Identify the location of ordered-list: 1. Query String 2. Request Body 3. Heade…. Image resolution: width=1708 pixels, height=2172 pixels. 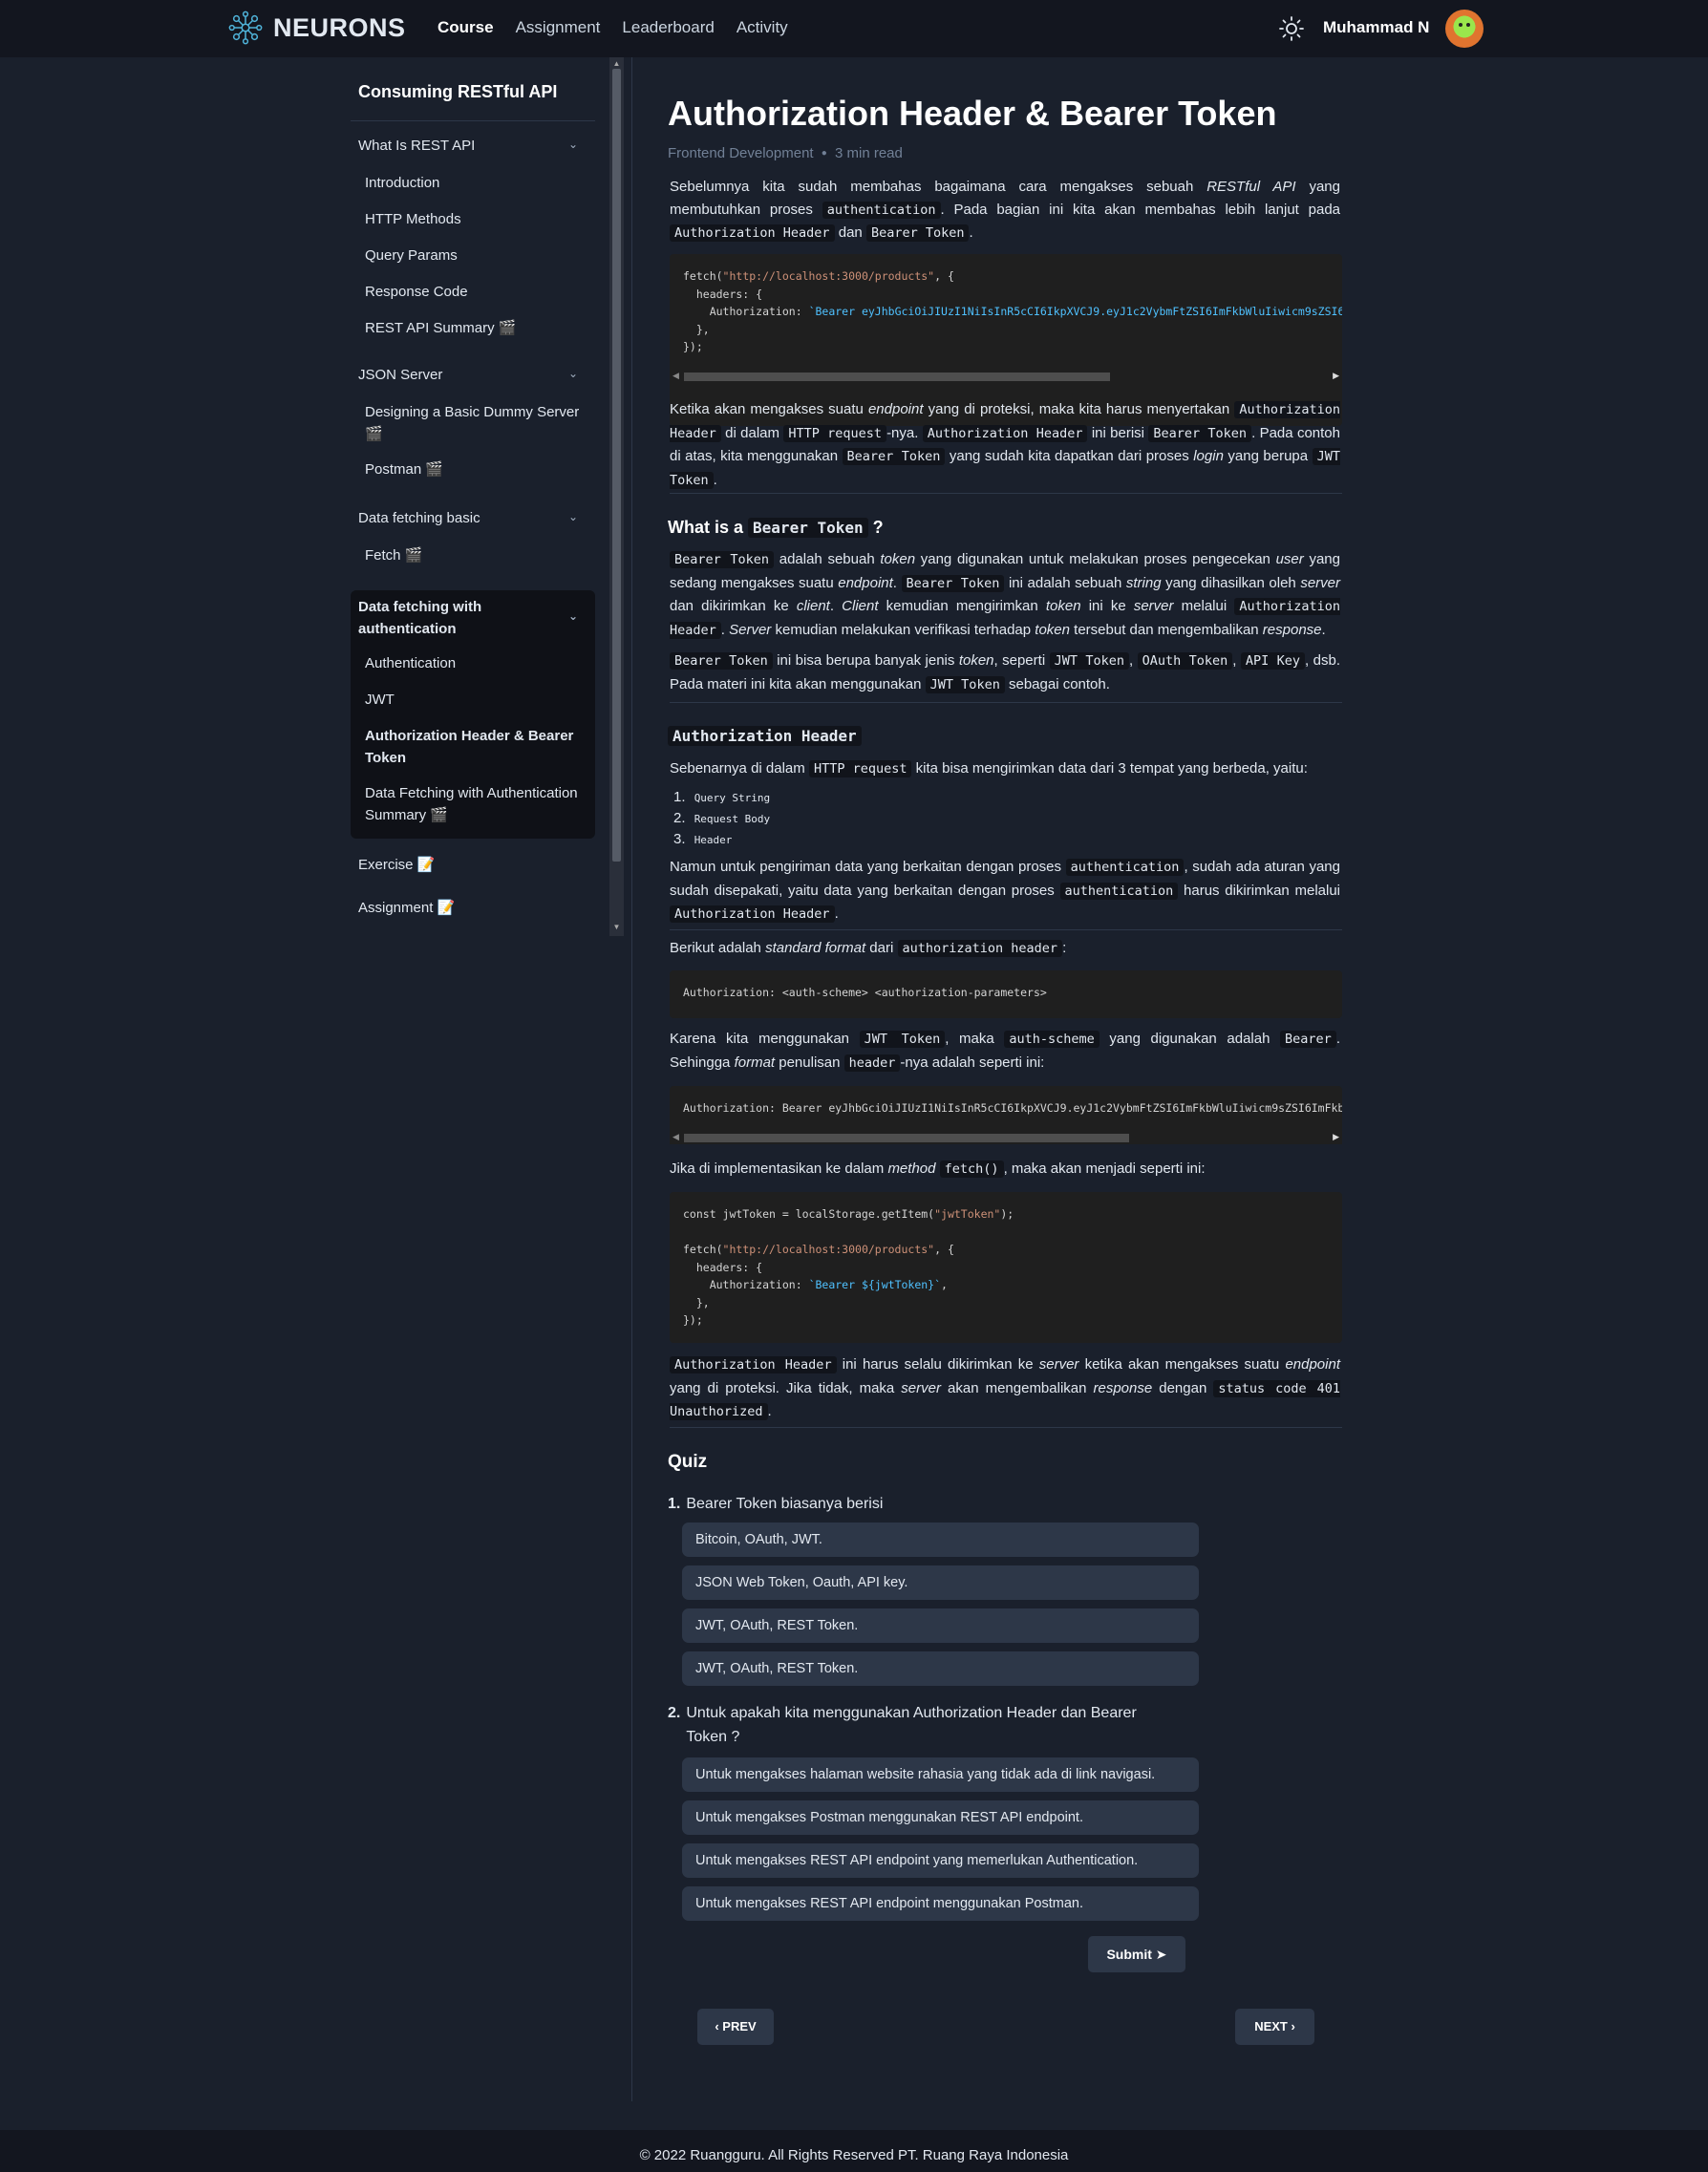
(724, 819).